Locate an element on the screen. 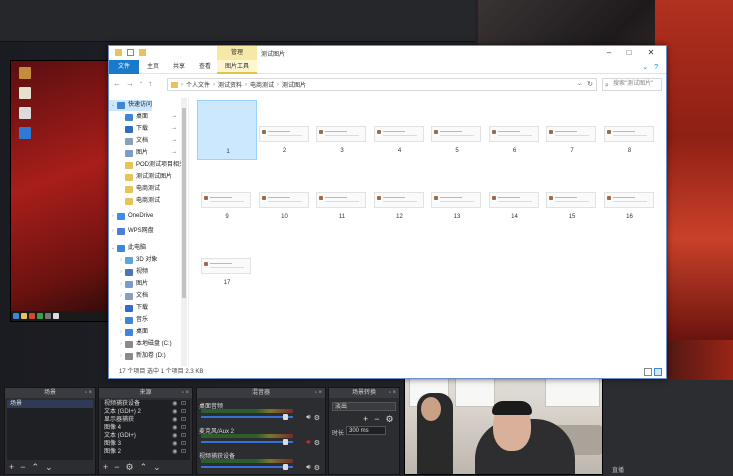  tab-share: 共享 is located at coordinates (179, 67).